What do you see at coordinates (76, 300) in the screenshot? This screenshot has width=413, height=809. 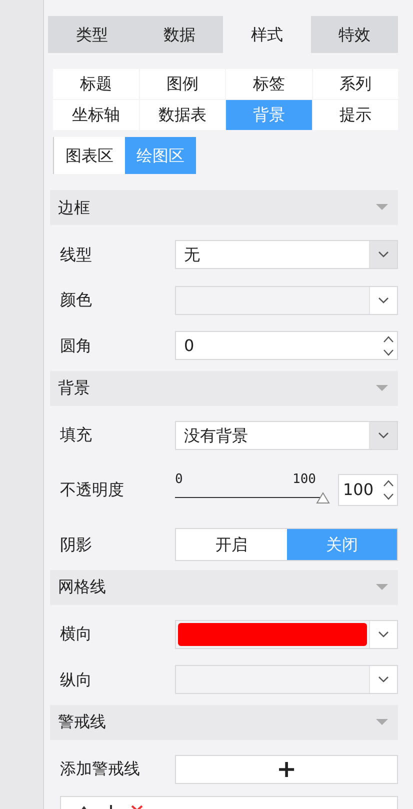 I see `field-label: 颜色` at bounding box center [76, 300].